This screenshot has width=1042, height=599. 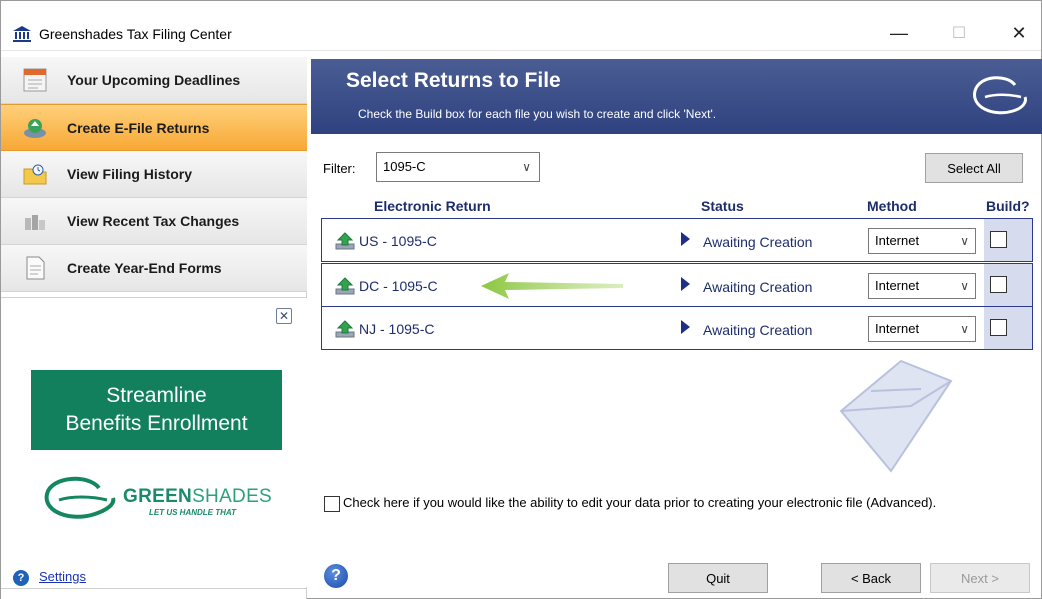 I want to click on page-title: Select Returns to File, so click(x=453, y=80).